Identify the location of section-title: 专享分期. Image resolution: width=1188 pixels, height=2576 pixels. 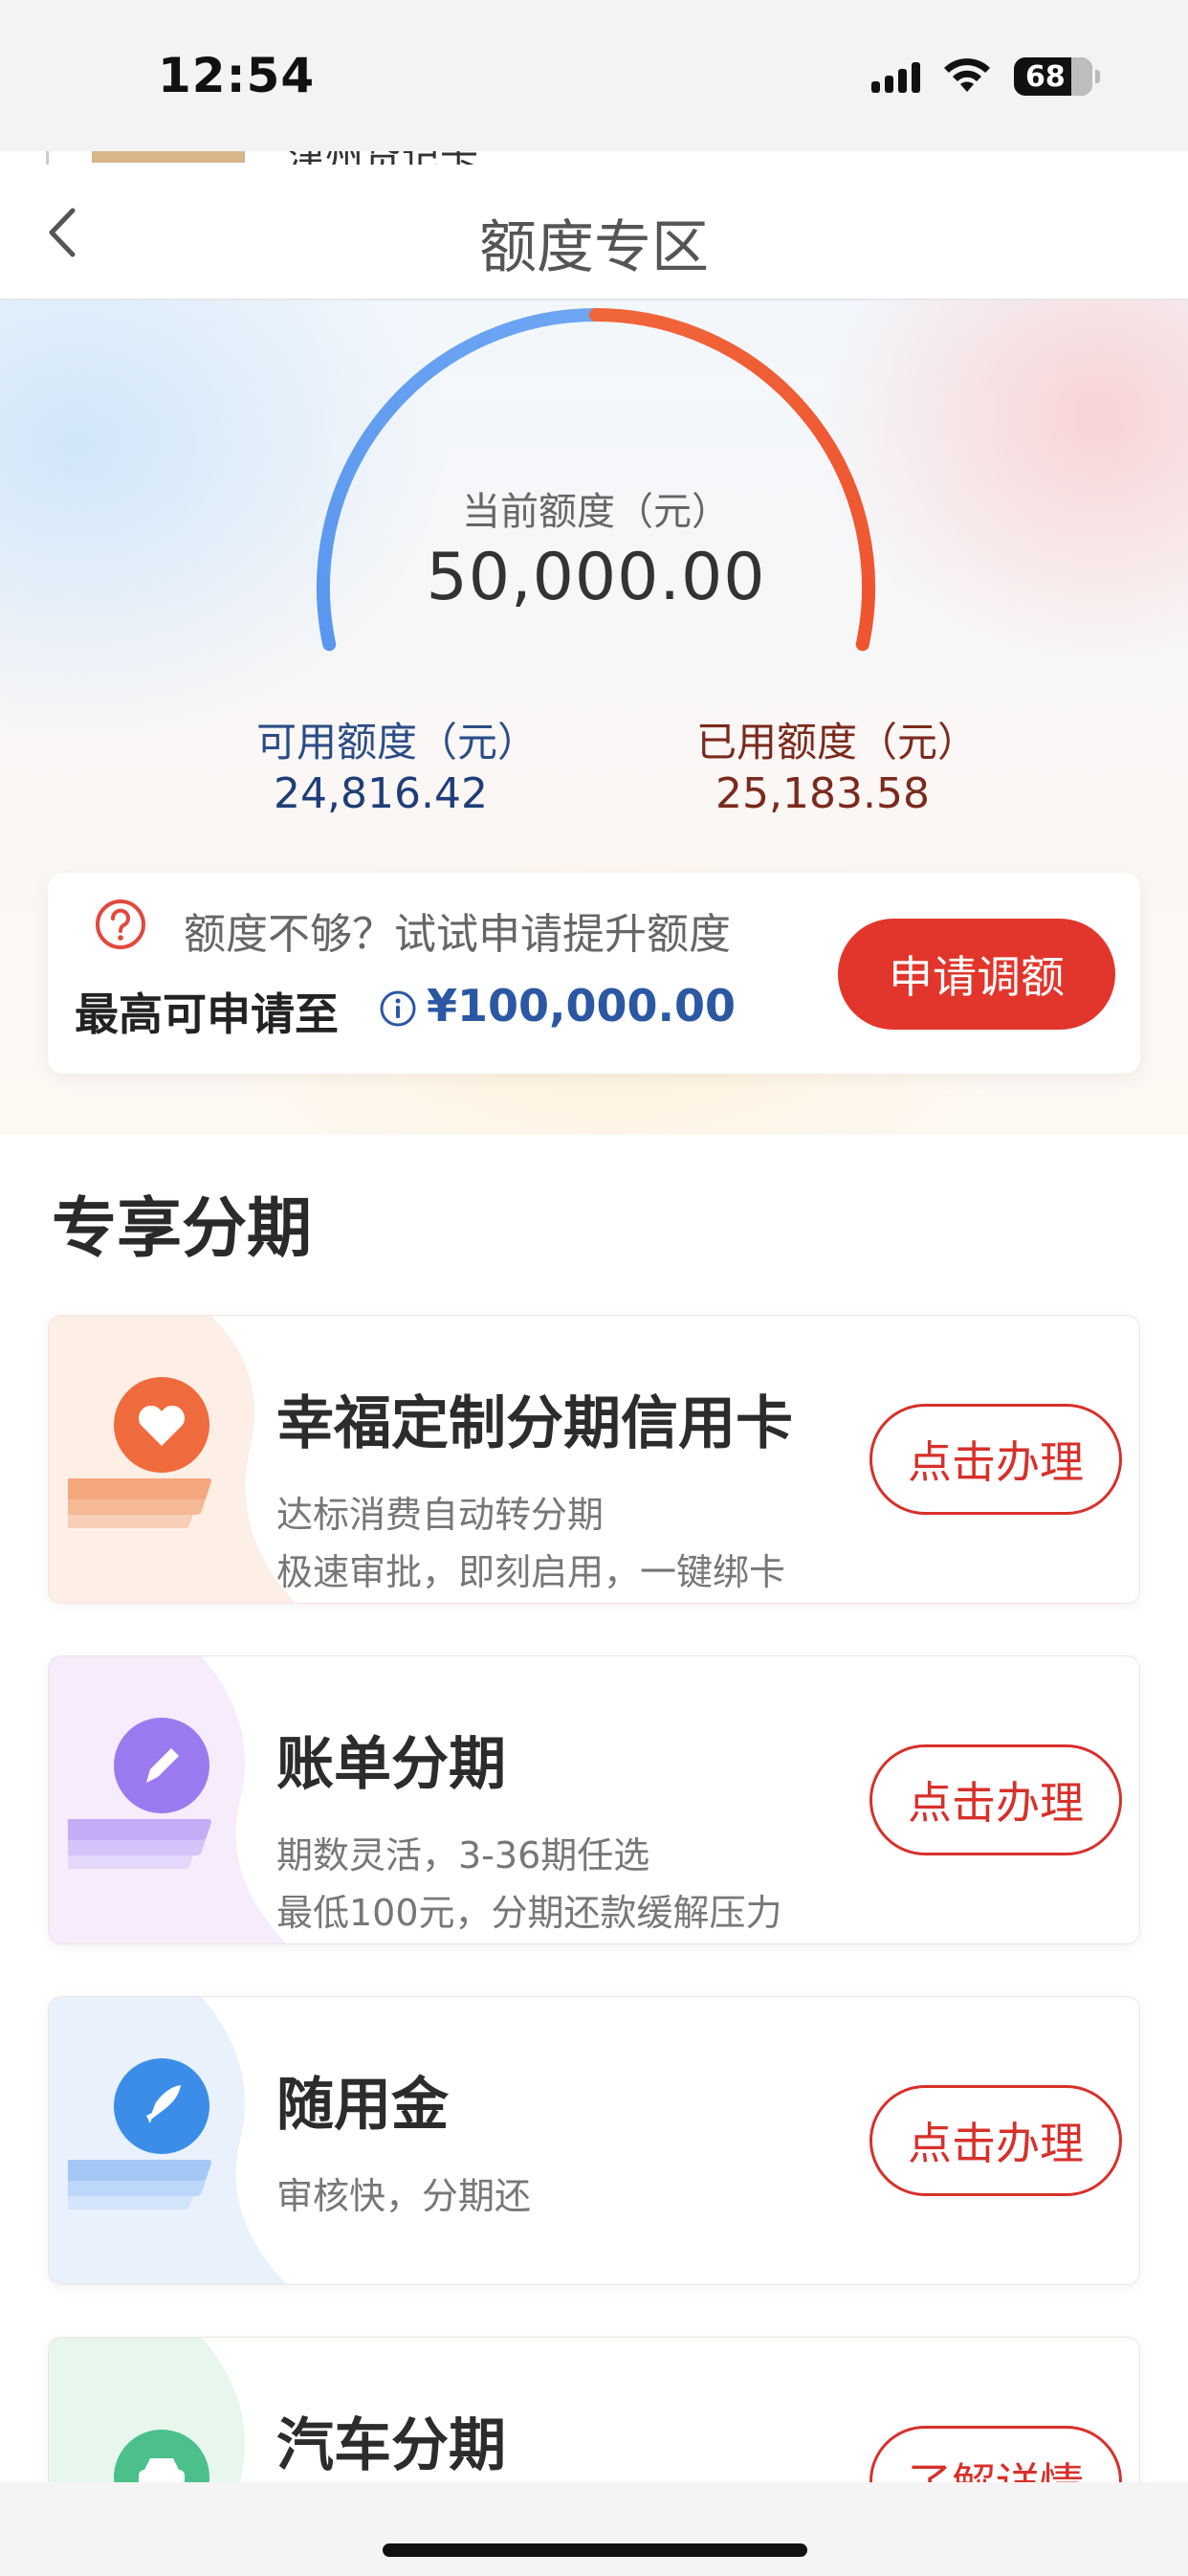
(182, 1229).